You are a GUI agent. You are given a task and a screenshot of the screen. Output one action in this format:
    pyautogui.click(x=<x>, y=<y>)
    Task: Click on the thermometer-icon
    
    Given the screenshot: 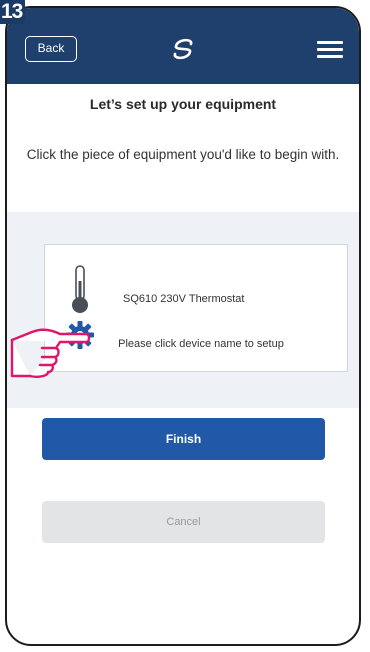 What is the action you would take?
    pyautogui.click(x=80, y=289)
    